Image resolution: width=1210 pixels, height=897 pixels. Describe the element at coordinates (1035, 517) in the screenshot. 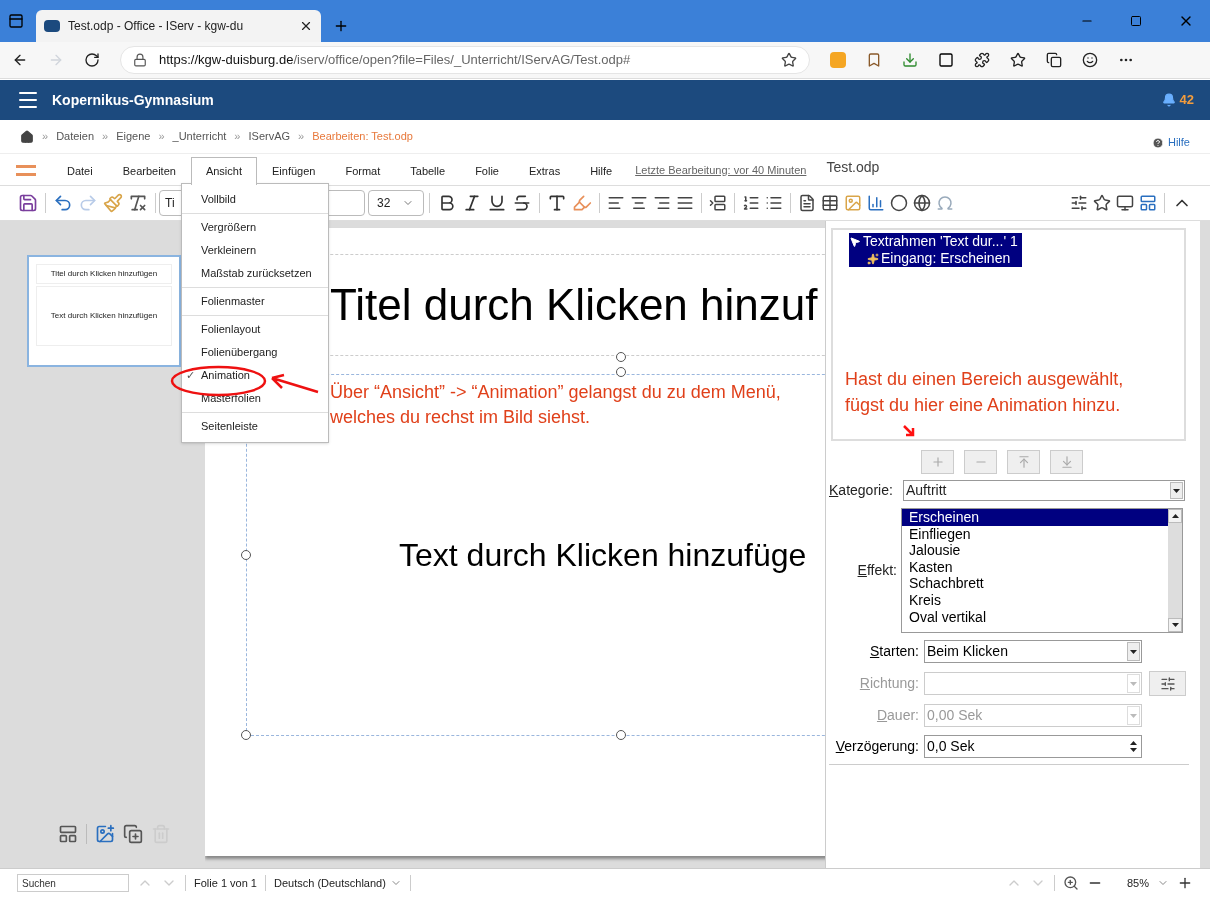

I see `effect-item: Erscheinen` at that location.